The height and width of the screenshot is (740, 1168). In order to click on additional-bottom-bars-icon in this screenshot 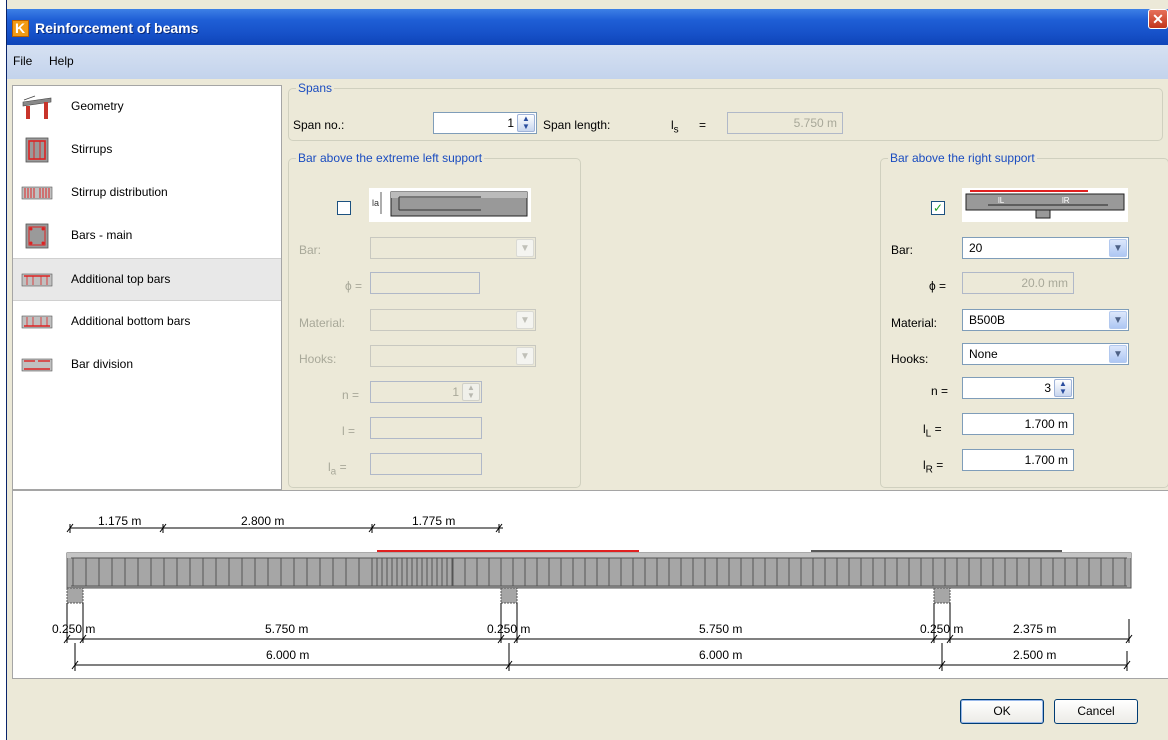, I will do `click(37, 322)`.